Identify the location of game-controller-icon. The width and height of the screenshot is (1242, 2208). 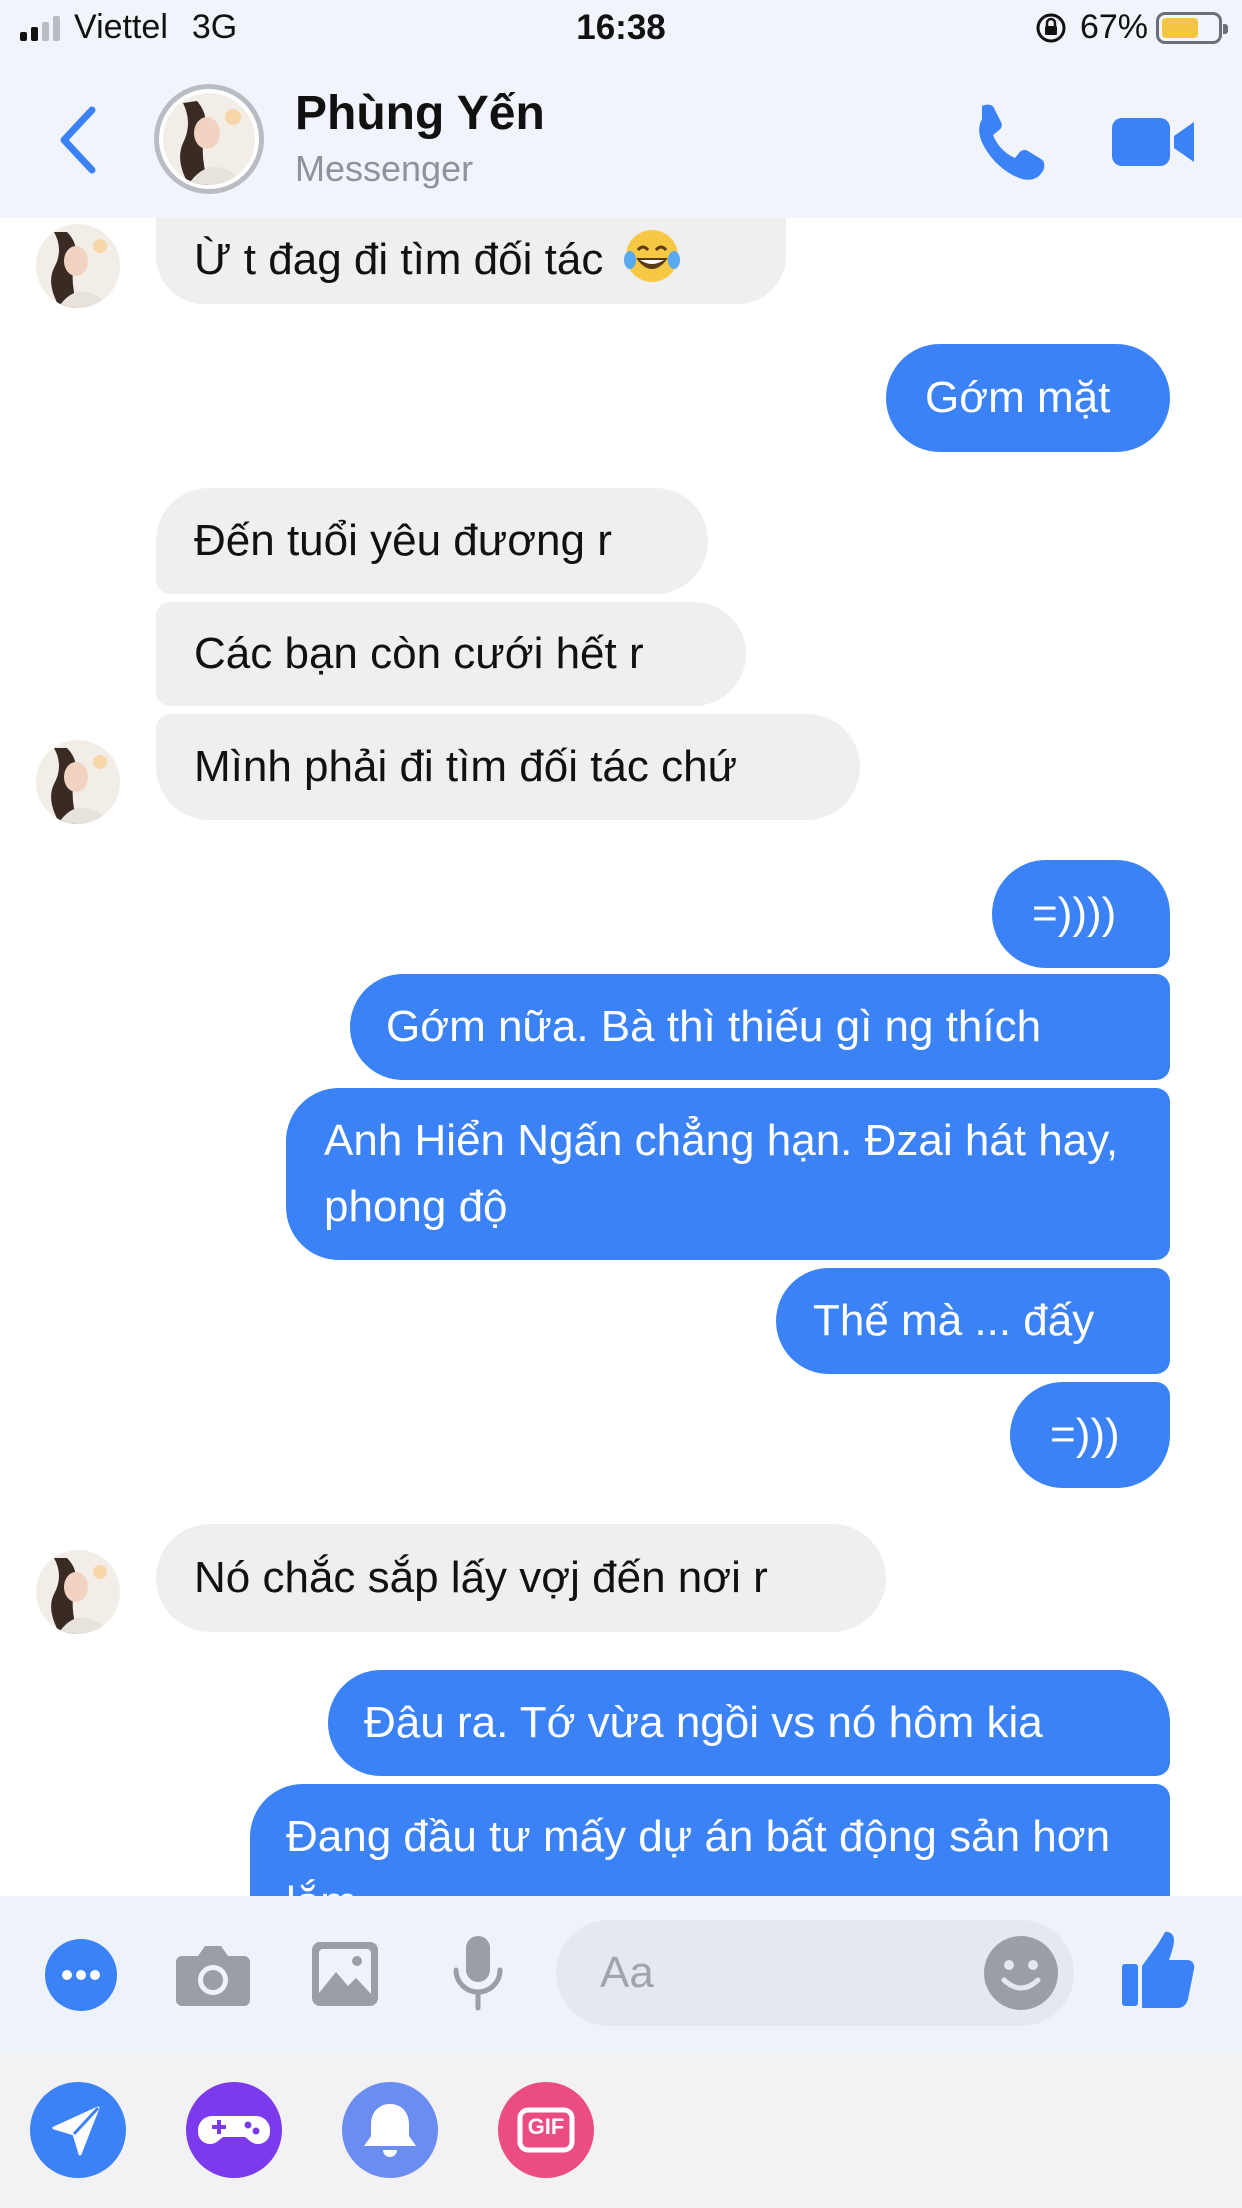
(234, 2130).